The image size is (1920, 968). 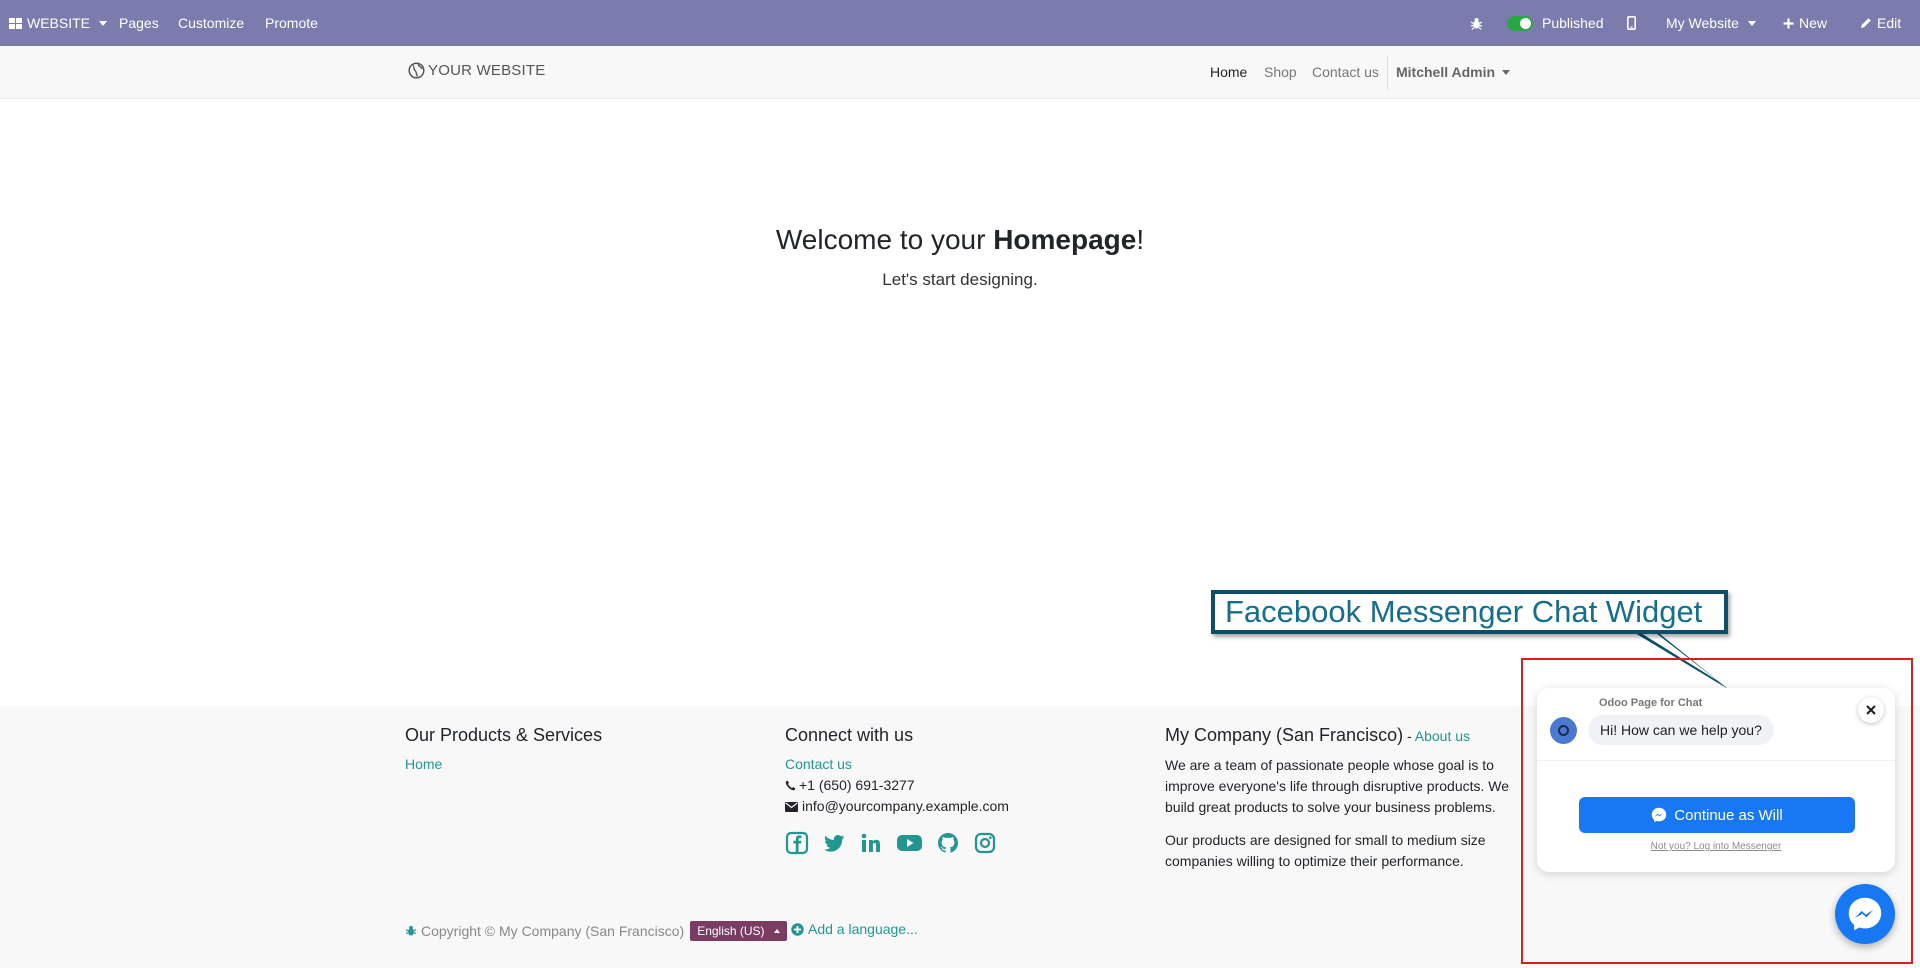 I want to click on annotation-callout: Facebook Messenger Chat Widget, so click(x=1469, y=612).